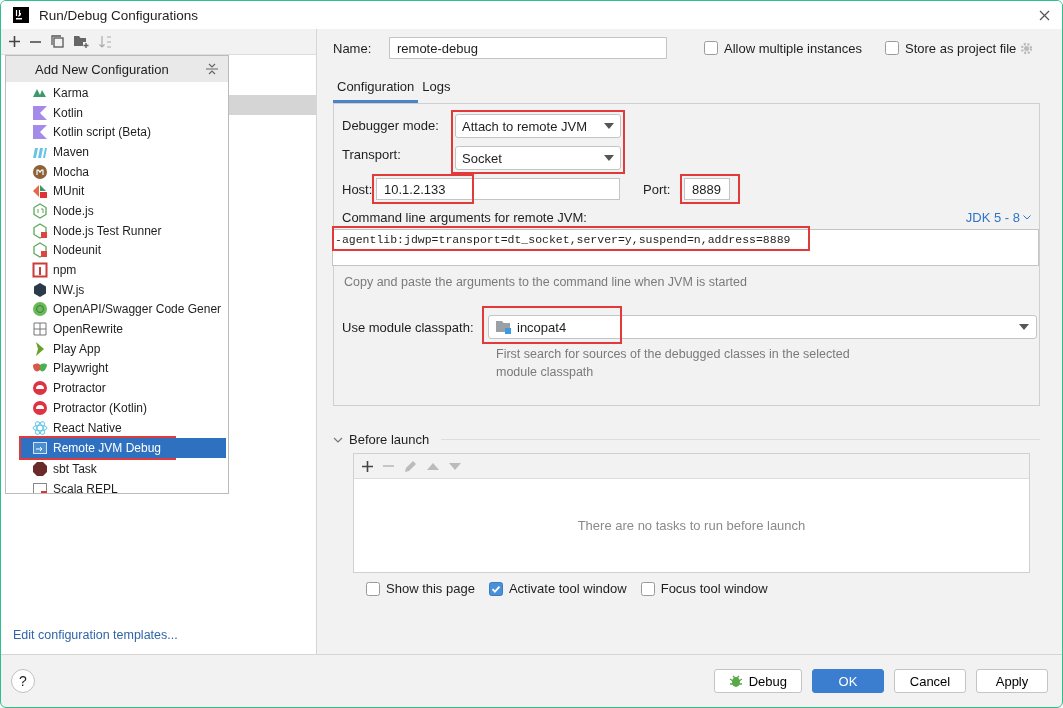  What do you see at coordinates (40, 329) in the screenshot?
I see `grid-icon` at bounding box center [40, 329].